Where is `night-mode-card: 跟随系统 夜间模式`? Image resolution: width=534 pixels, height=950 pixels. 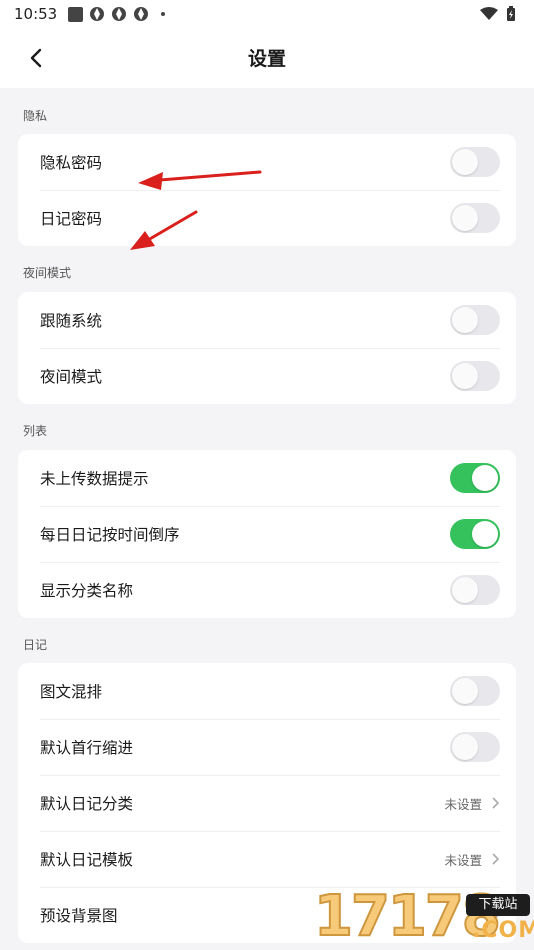
night-mode-card: 跟随系统 夜间模式 is located at coordinates (267, 348).